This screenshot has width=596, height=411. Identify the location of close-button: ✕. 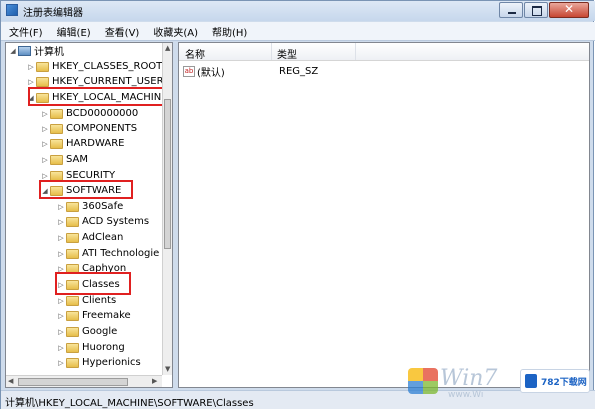
(569, 10).